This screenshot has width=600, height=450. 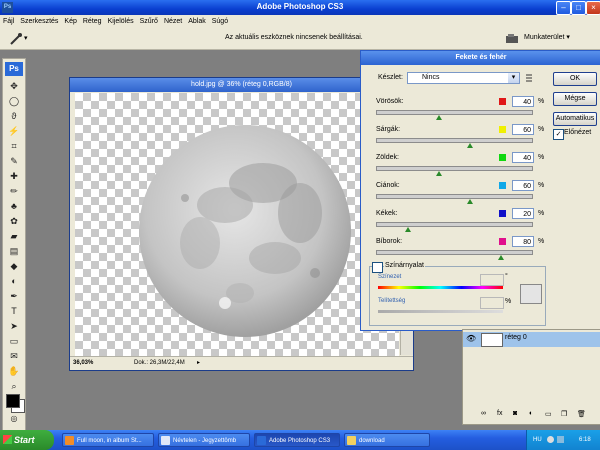 What do you see at coordinates (548, 414) in the screenshot?
I see `new-group-icon: ▭` at bounding box center [548, 414].